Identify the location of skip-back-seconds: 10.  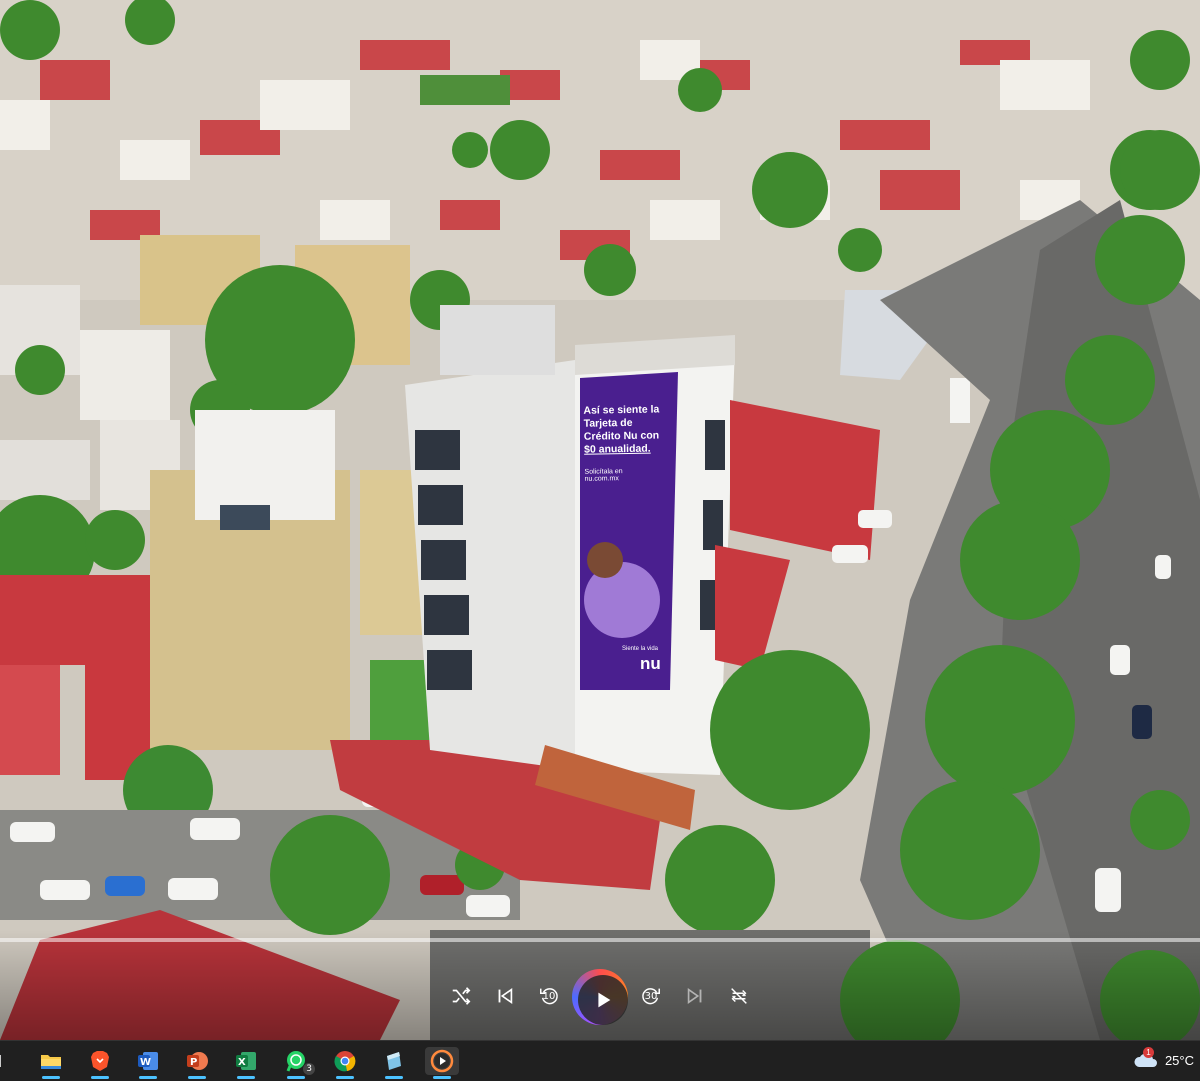
(549, 996).